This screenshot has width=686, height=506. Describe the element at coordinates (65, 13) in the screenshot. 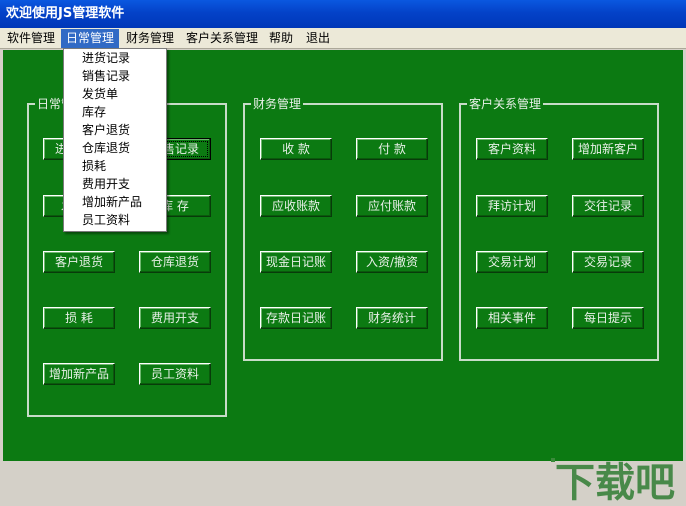

I see `window-title: 欢迎使用JS管理软件` at that location.